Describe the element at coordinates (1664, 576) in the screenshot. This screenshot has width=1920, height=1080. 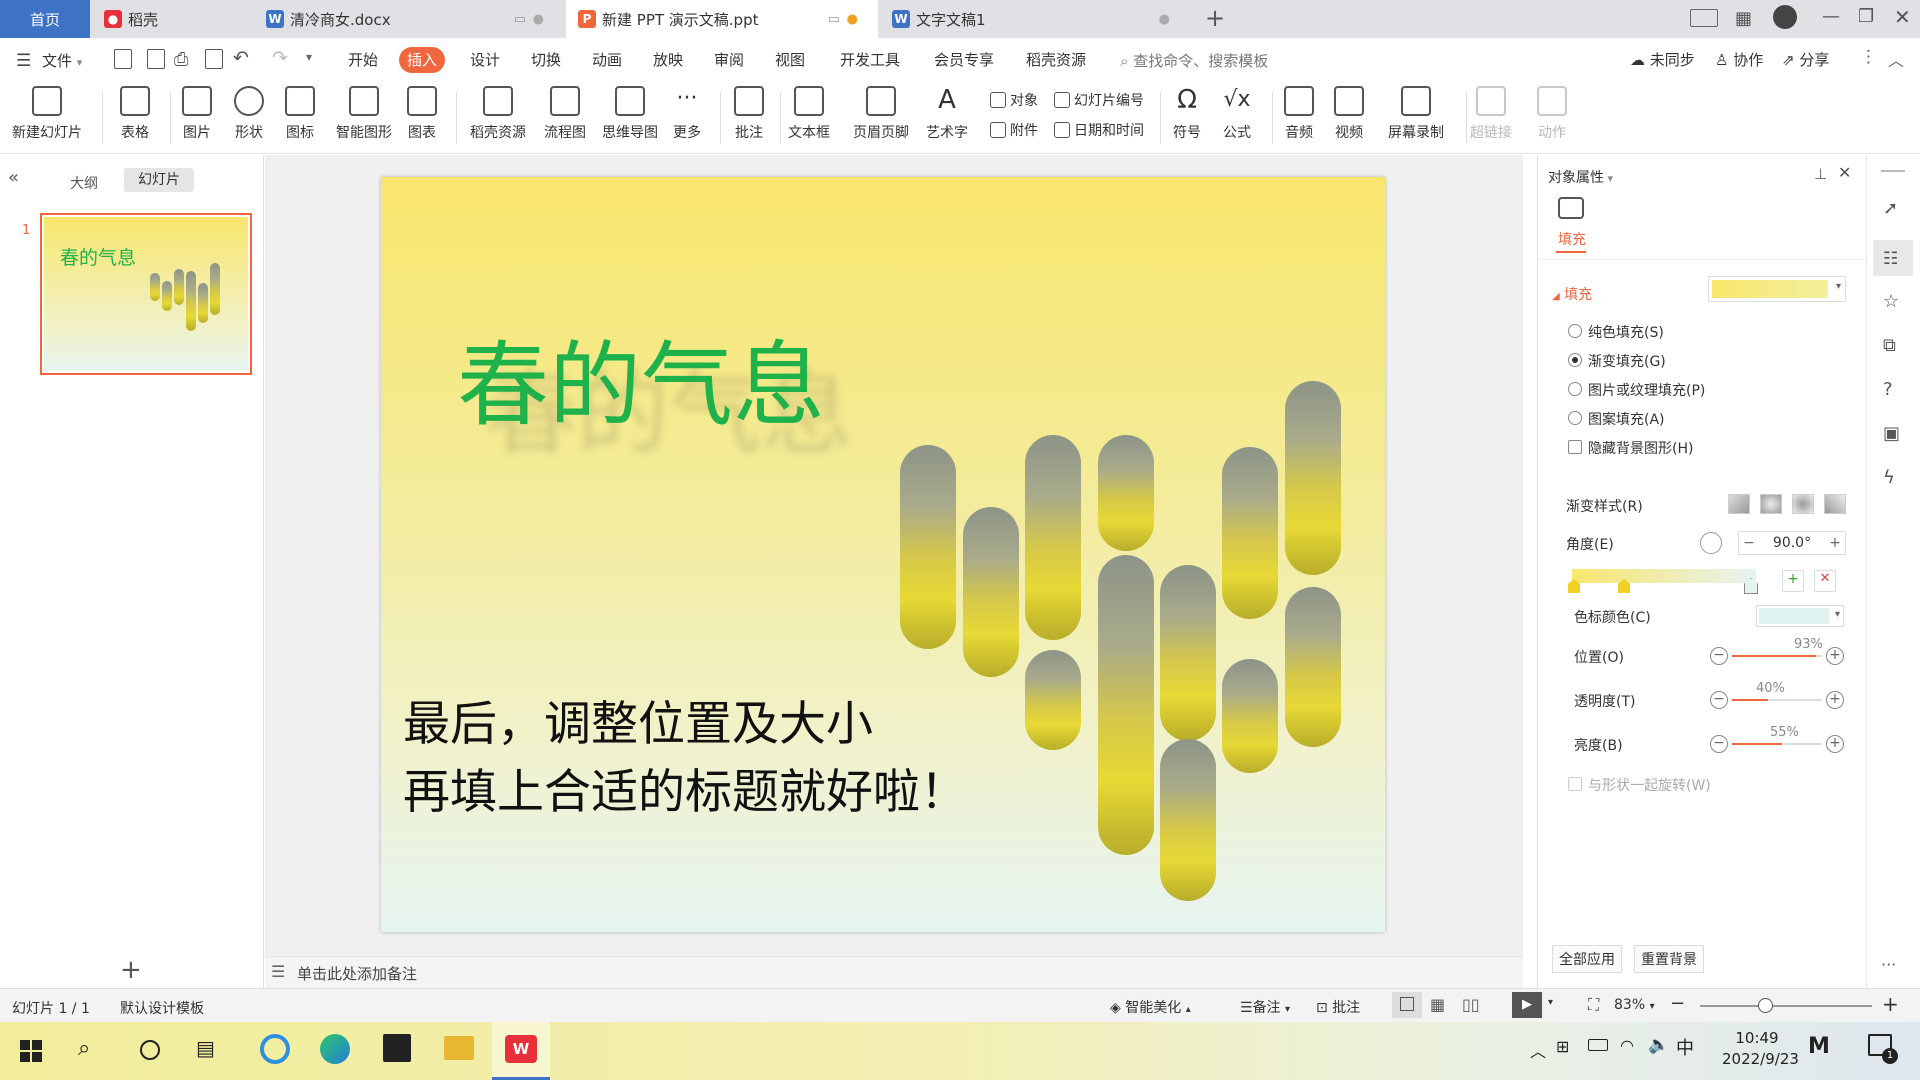
I see `gradient-bar` at that location.